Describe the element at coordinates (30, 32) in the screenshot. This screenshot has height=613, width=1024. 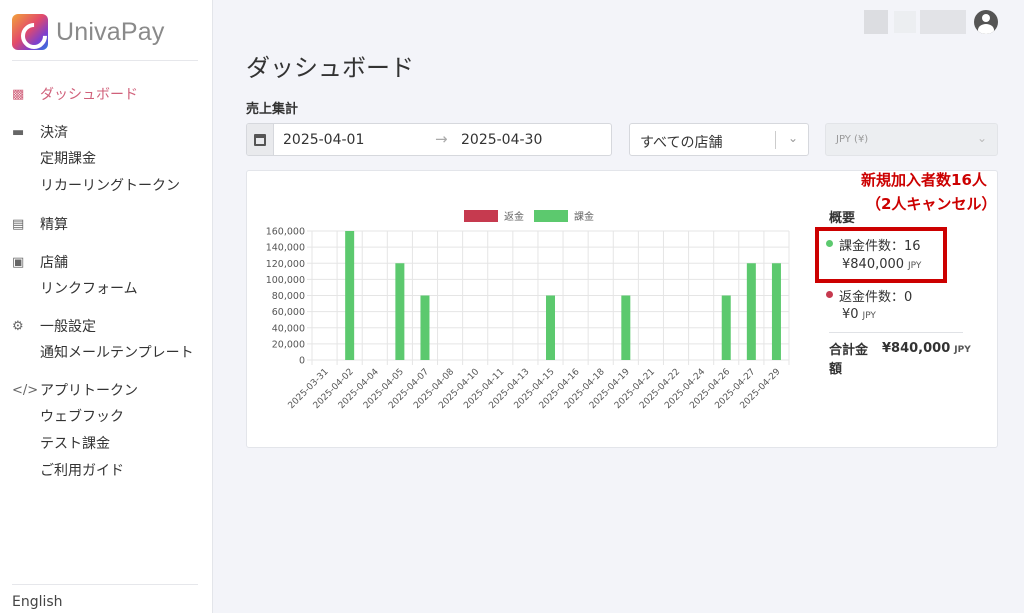
I see `univapay-logo-icon` at that location.